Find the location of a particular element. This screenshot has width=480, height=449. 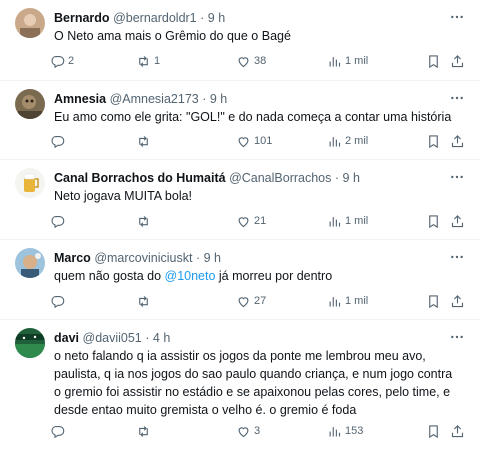

retweet-button: 1 is located at coordinates (148, 61).